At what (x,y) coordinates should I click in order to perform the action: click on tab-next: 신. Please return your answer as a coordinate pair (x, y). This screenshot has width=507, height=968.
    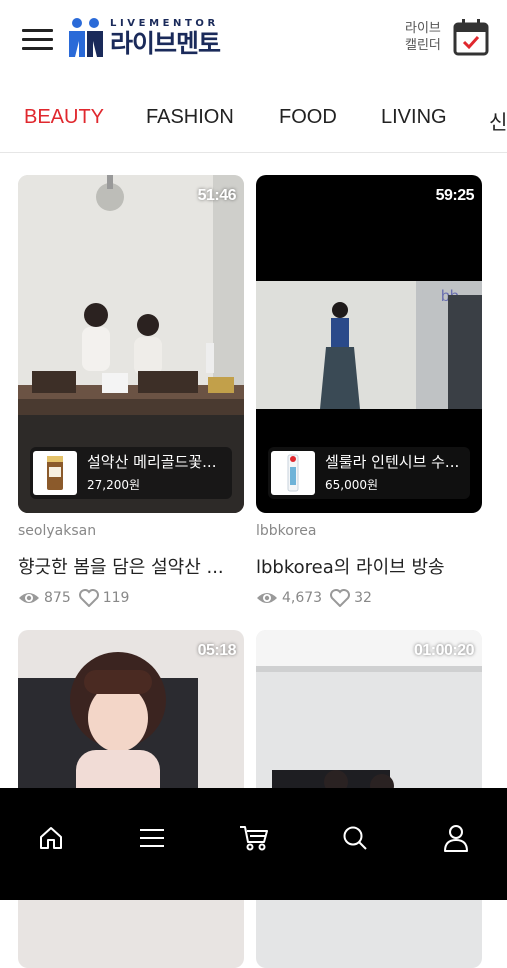
    Looking at the image, I should click on (498, 120).